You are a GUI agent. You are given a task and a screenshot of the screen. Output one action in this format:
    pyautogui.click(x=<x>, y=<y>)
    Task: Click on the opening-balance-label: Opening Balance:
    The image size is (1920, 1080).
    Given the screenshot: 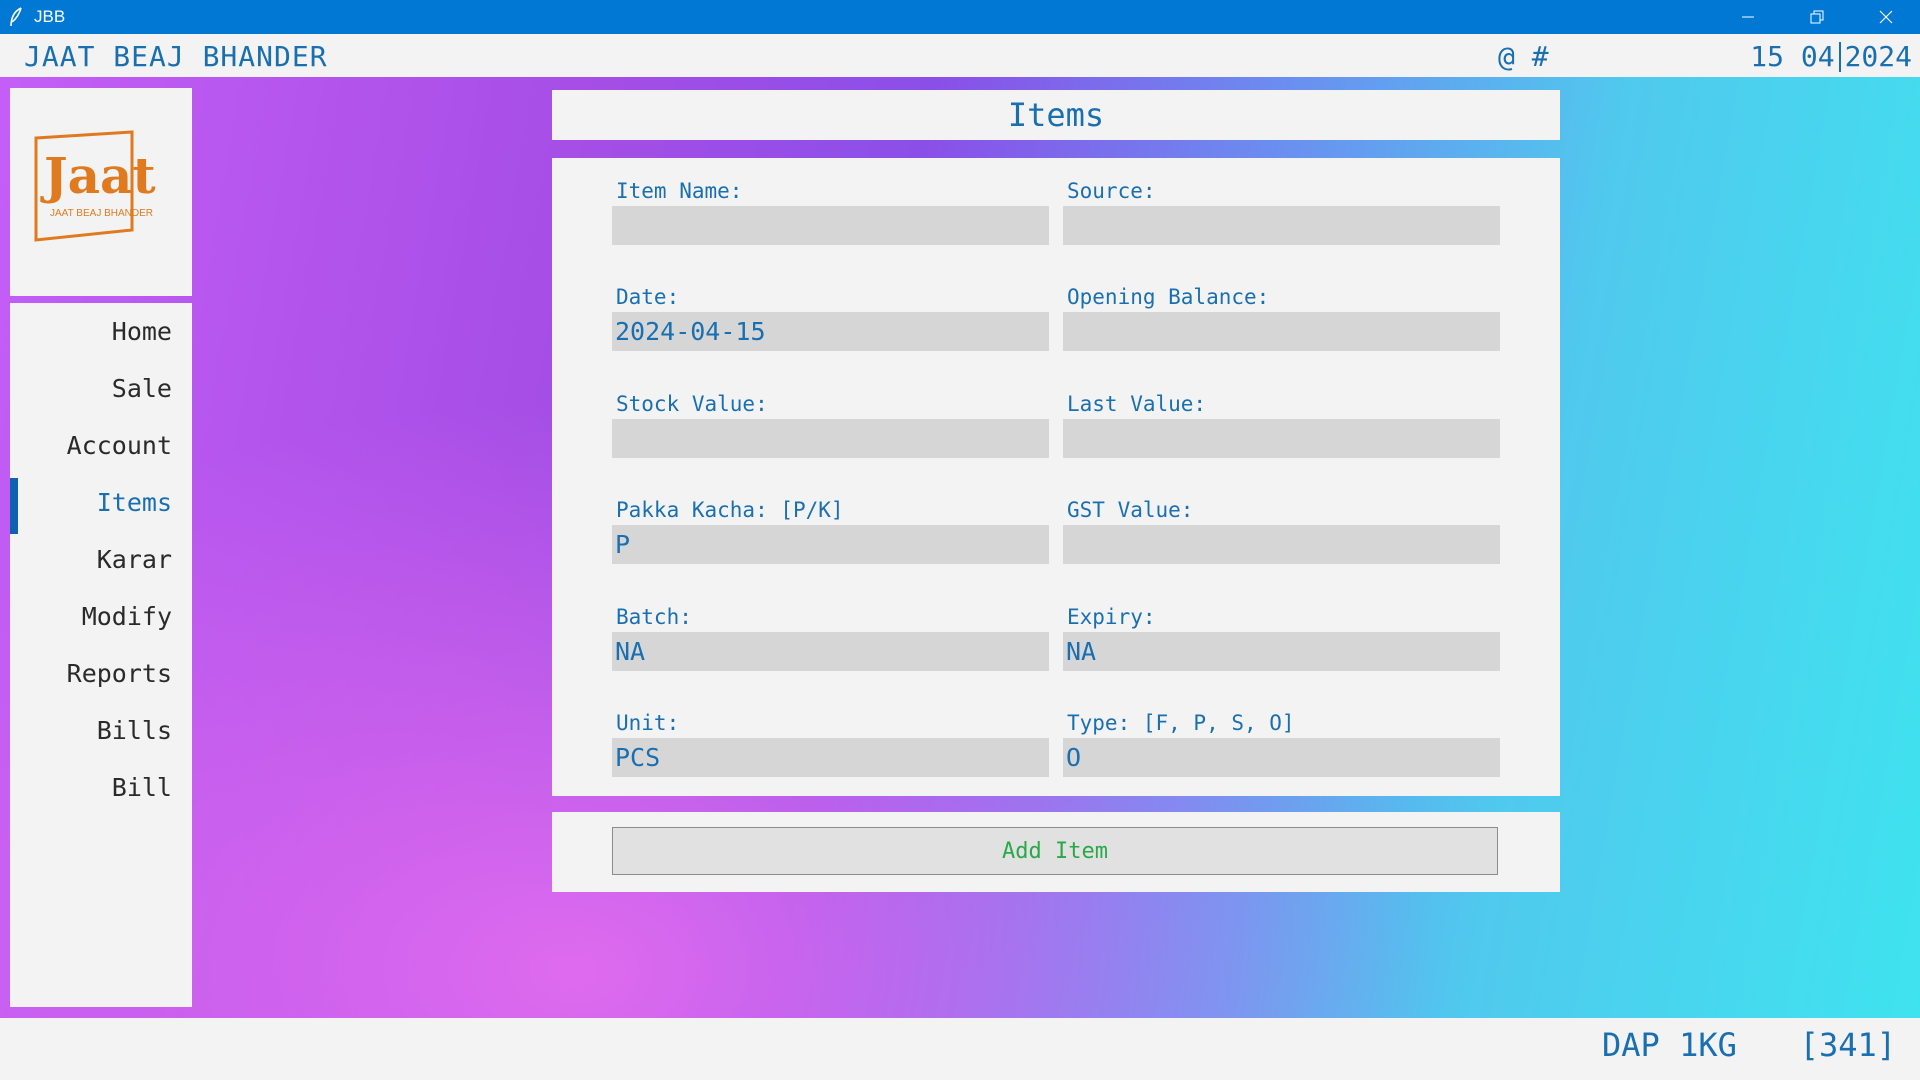 What is the action you would take?
    pyautogui.click(x=1168, y=297)
    